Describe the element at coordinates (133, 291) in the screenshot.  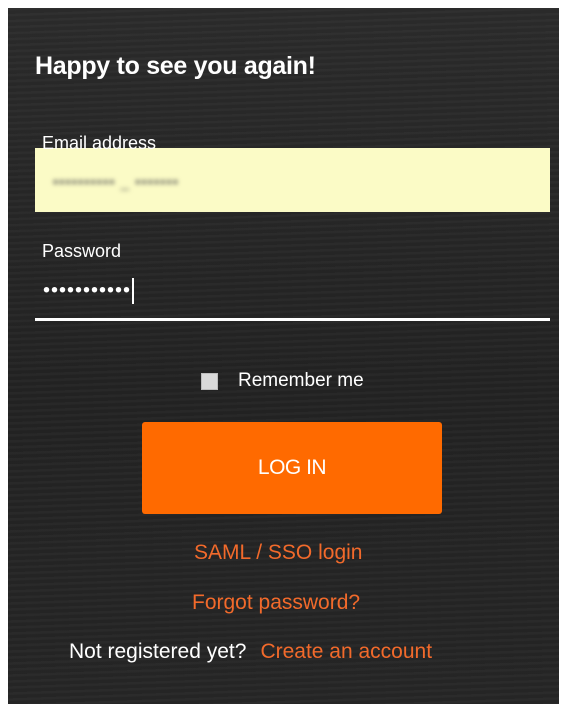
I see `text-caret` at that location.